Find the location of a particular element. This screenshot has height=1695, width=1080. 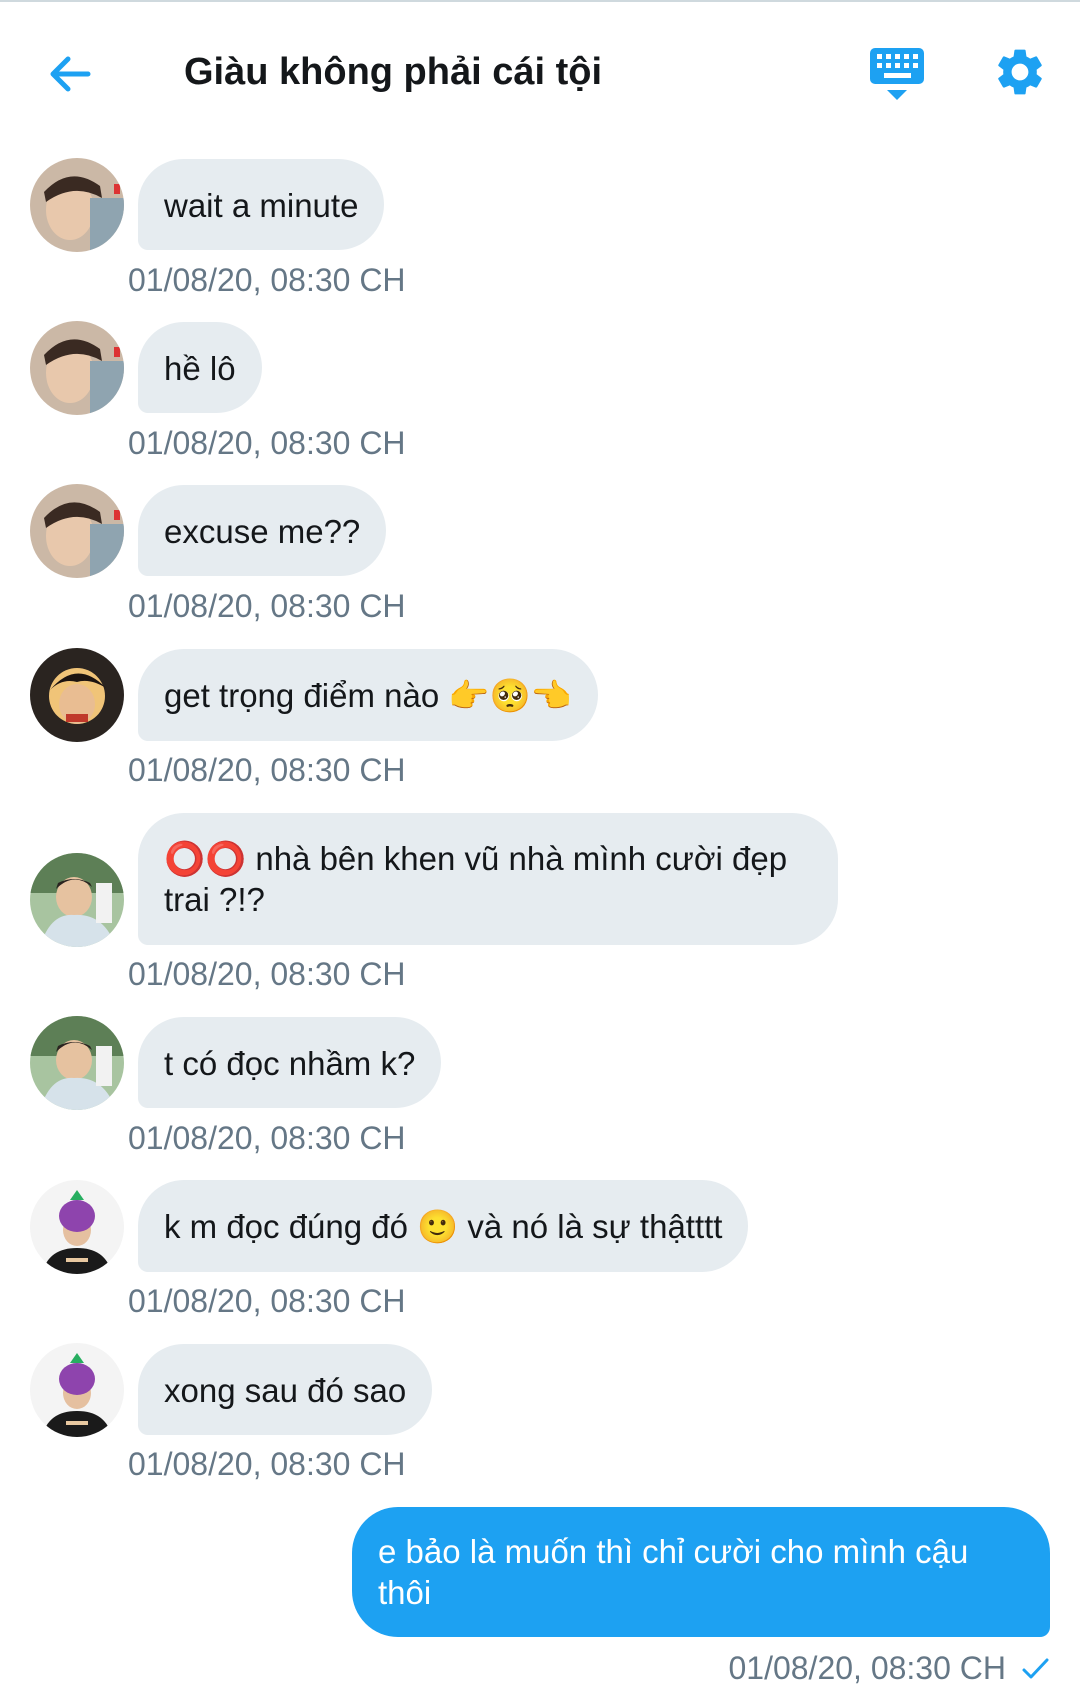

keyboard-button is located at coordinates (897, 74).